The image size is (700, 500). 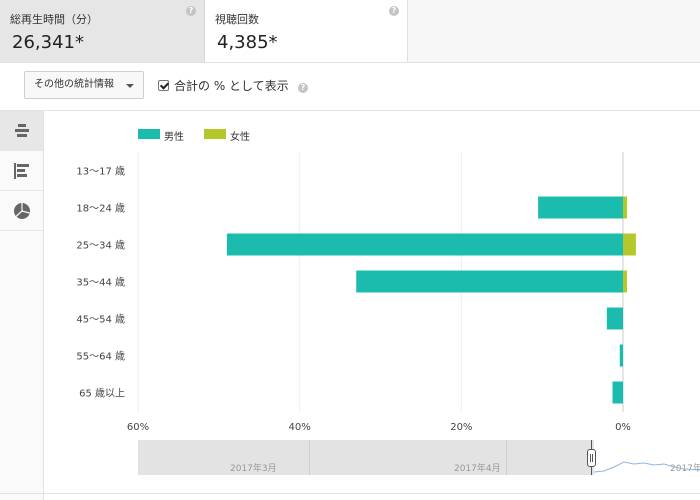 I want to click on timeline-label: 2017年3月, so click(x=253, y=469).